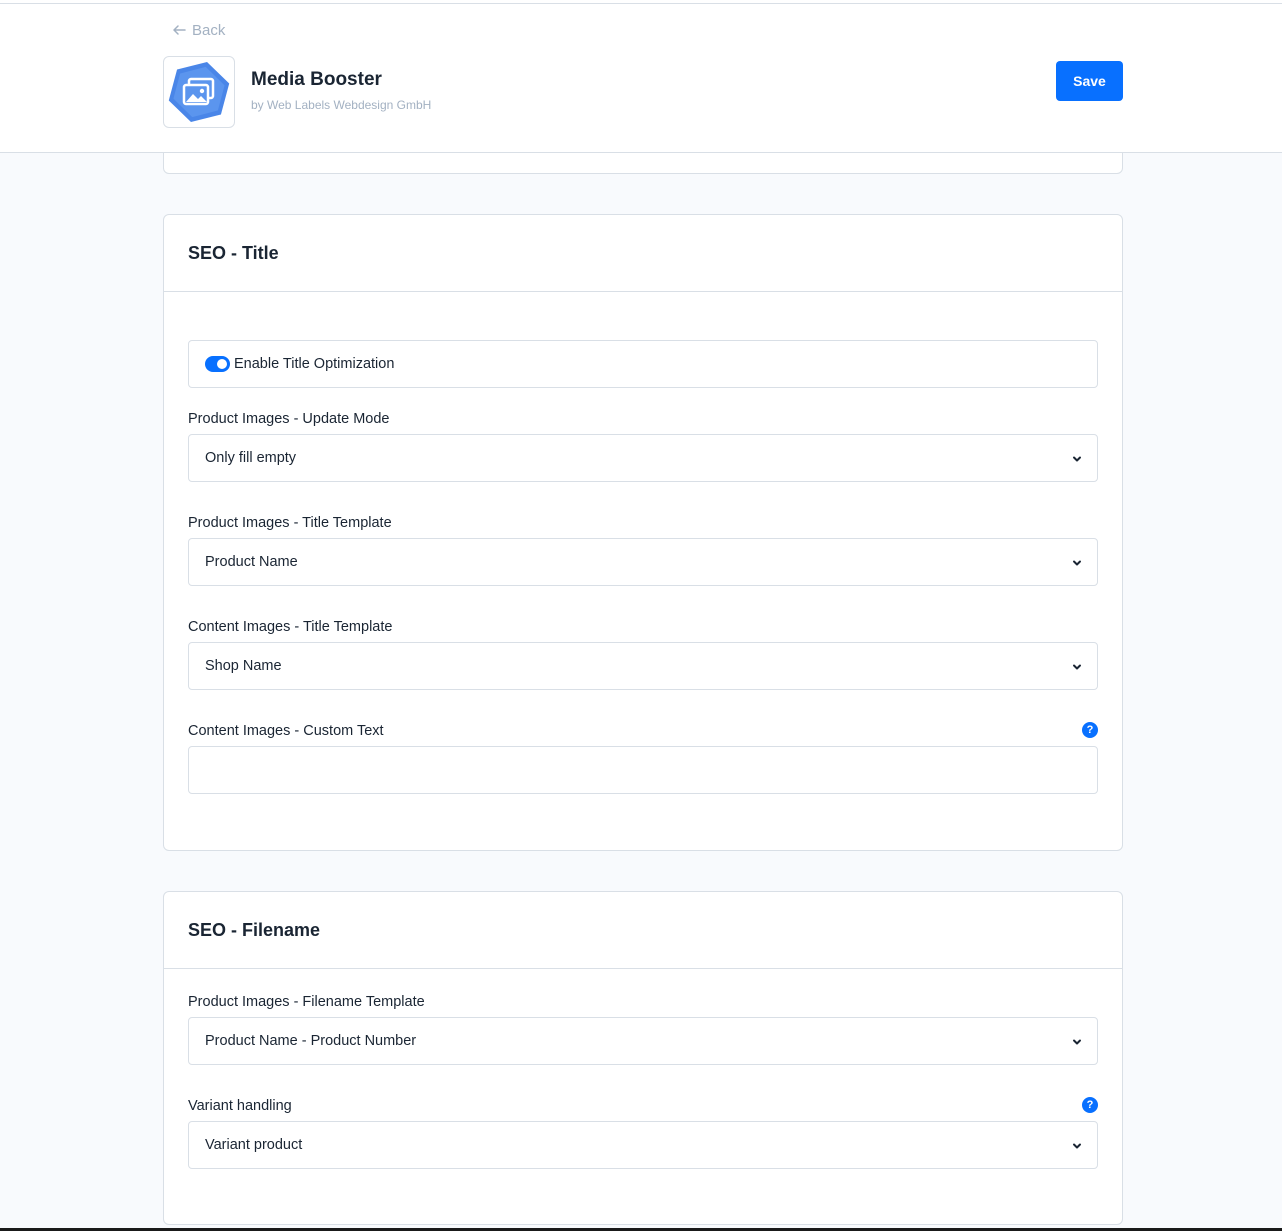 The height and width of the screenshot is (1231, 1282). Describe the element at coordinates (289, 419) in the screenshot. I see `update-mode-label: Product Images - Update Mode` at that location.